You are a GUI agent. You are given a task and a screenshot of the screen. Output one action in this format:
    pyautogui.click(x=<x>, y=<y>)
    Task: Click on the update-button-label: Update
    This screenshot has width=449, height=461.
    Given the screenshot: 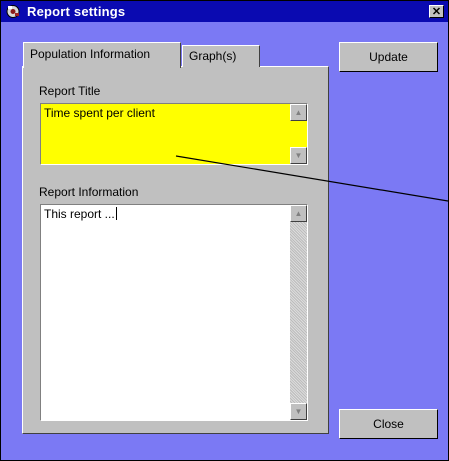 What is the action you would take?
    pyautogui.click(x=388, y=57)
    